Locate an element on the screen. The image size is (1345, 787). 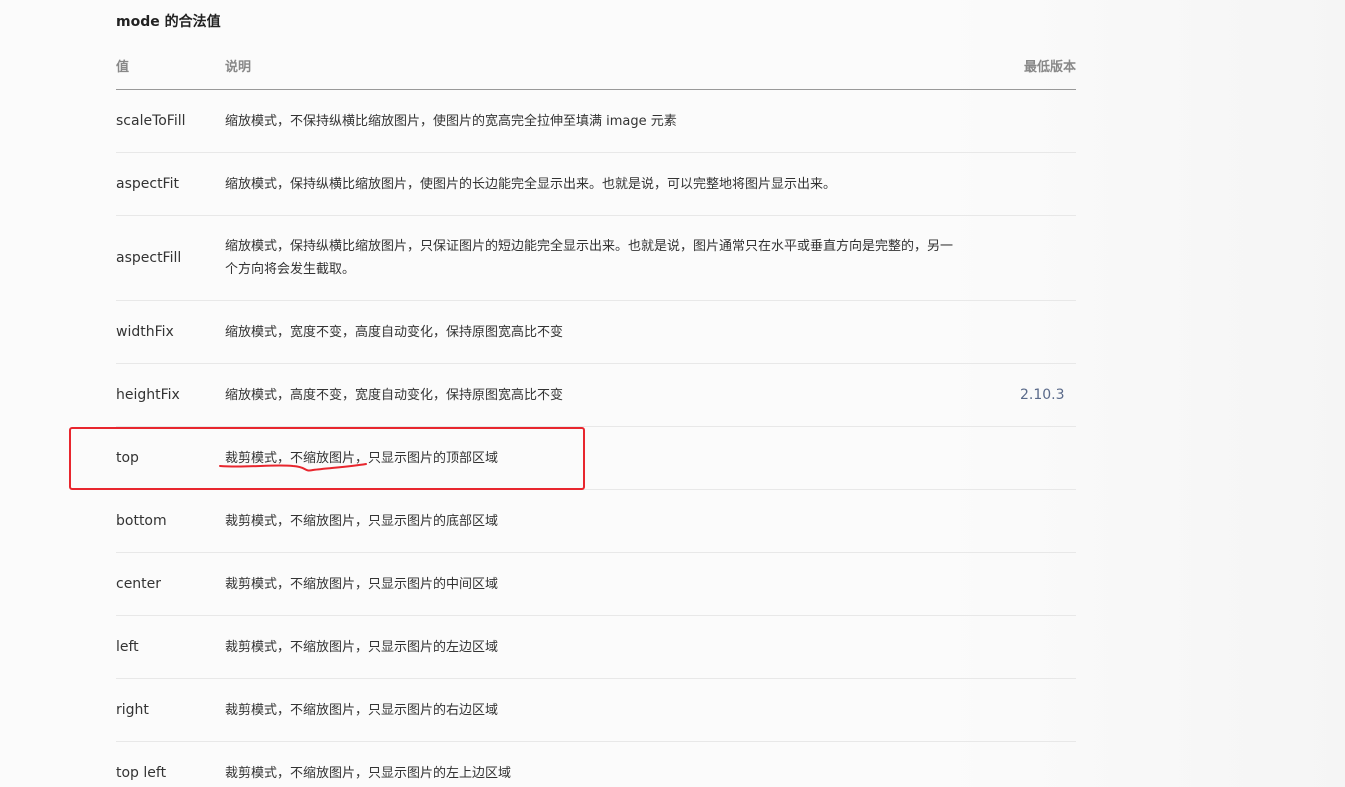
row-min-version: 2.10.3 is located at coordinates (1042, 395).